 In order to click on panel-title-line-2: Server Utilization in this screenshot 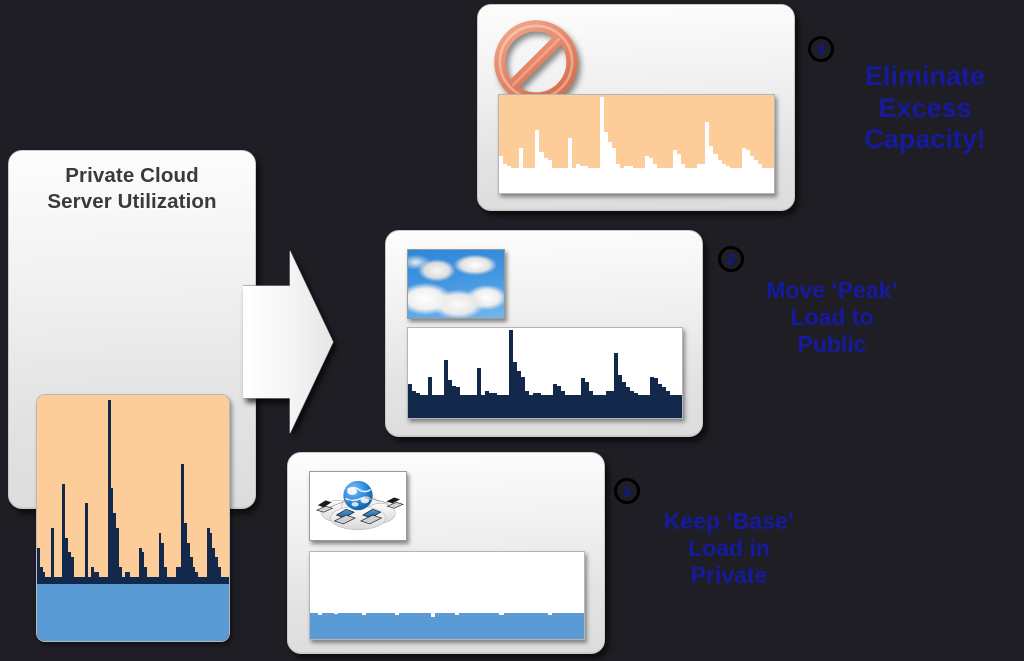, I will do `click(132, 201)`.